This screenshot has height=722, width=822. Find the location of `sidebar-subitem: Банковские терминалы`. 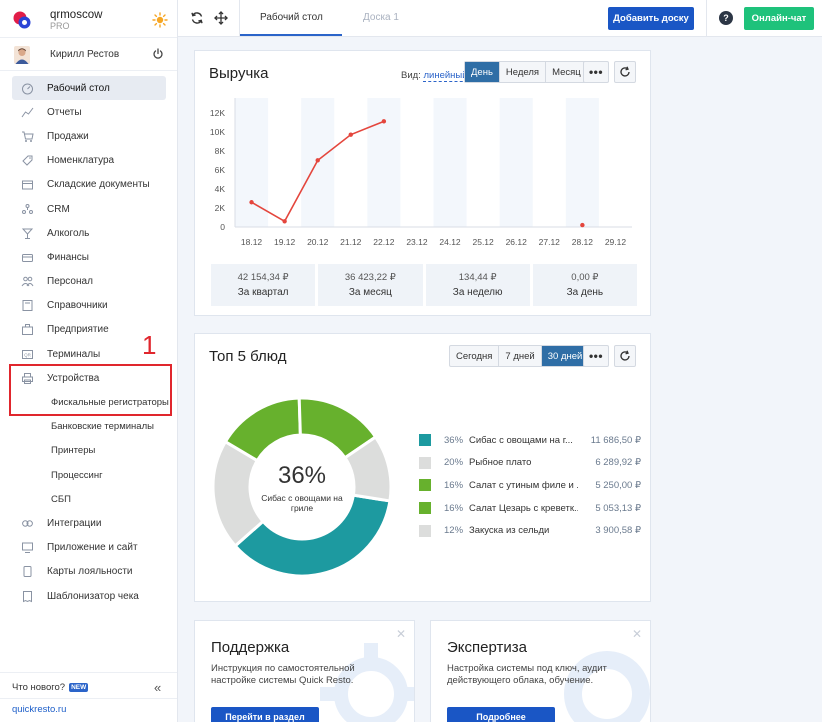

sidebar-subitem: Банковские терминалы is located at coordinates (89, 427).